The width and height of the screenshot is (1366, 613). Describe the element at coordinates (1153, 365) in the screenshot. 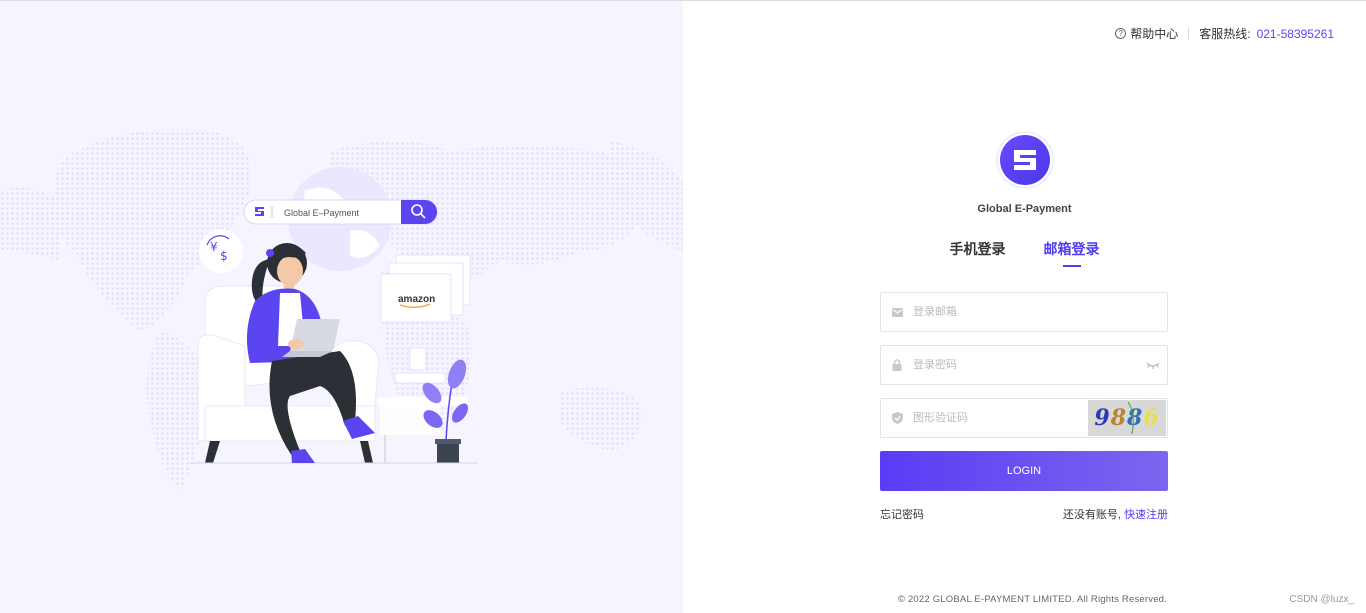

I see `eye-closed-icon` at that location.